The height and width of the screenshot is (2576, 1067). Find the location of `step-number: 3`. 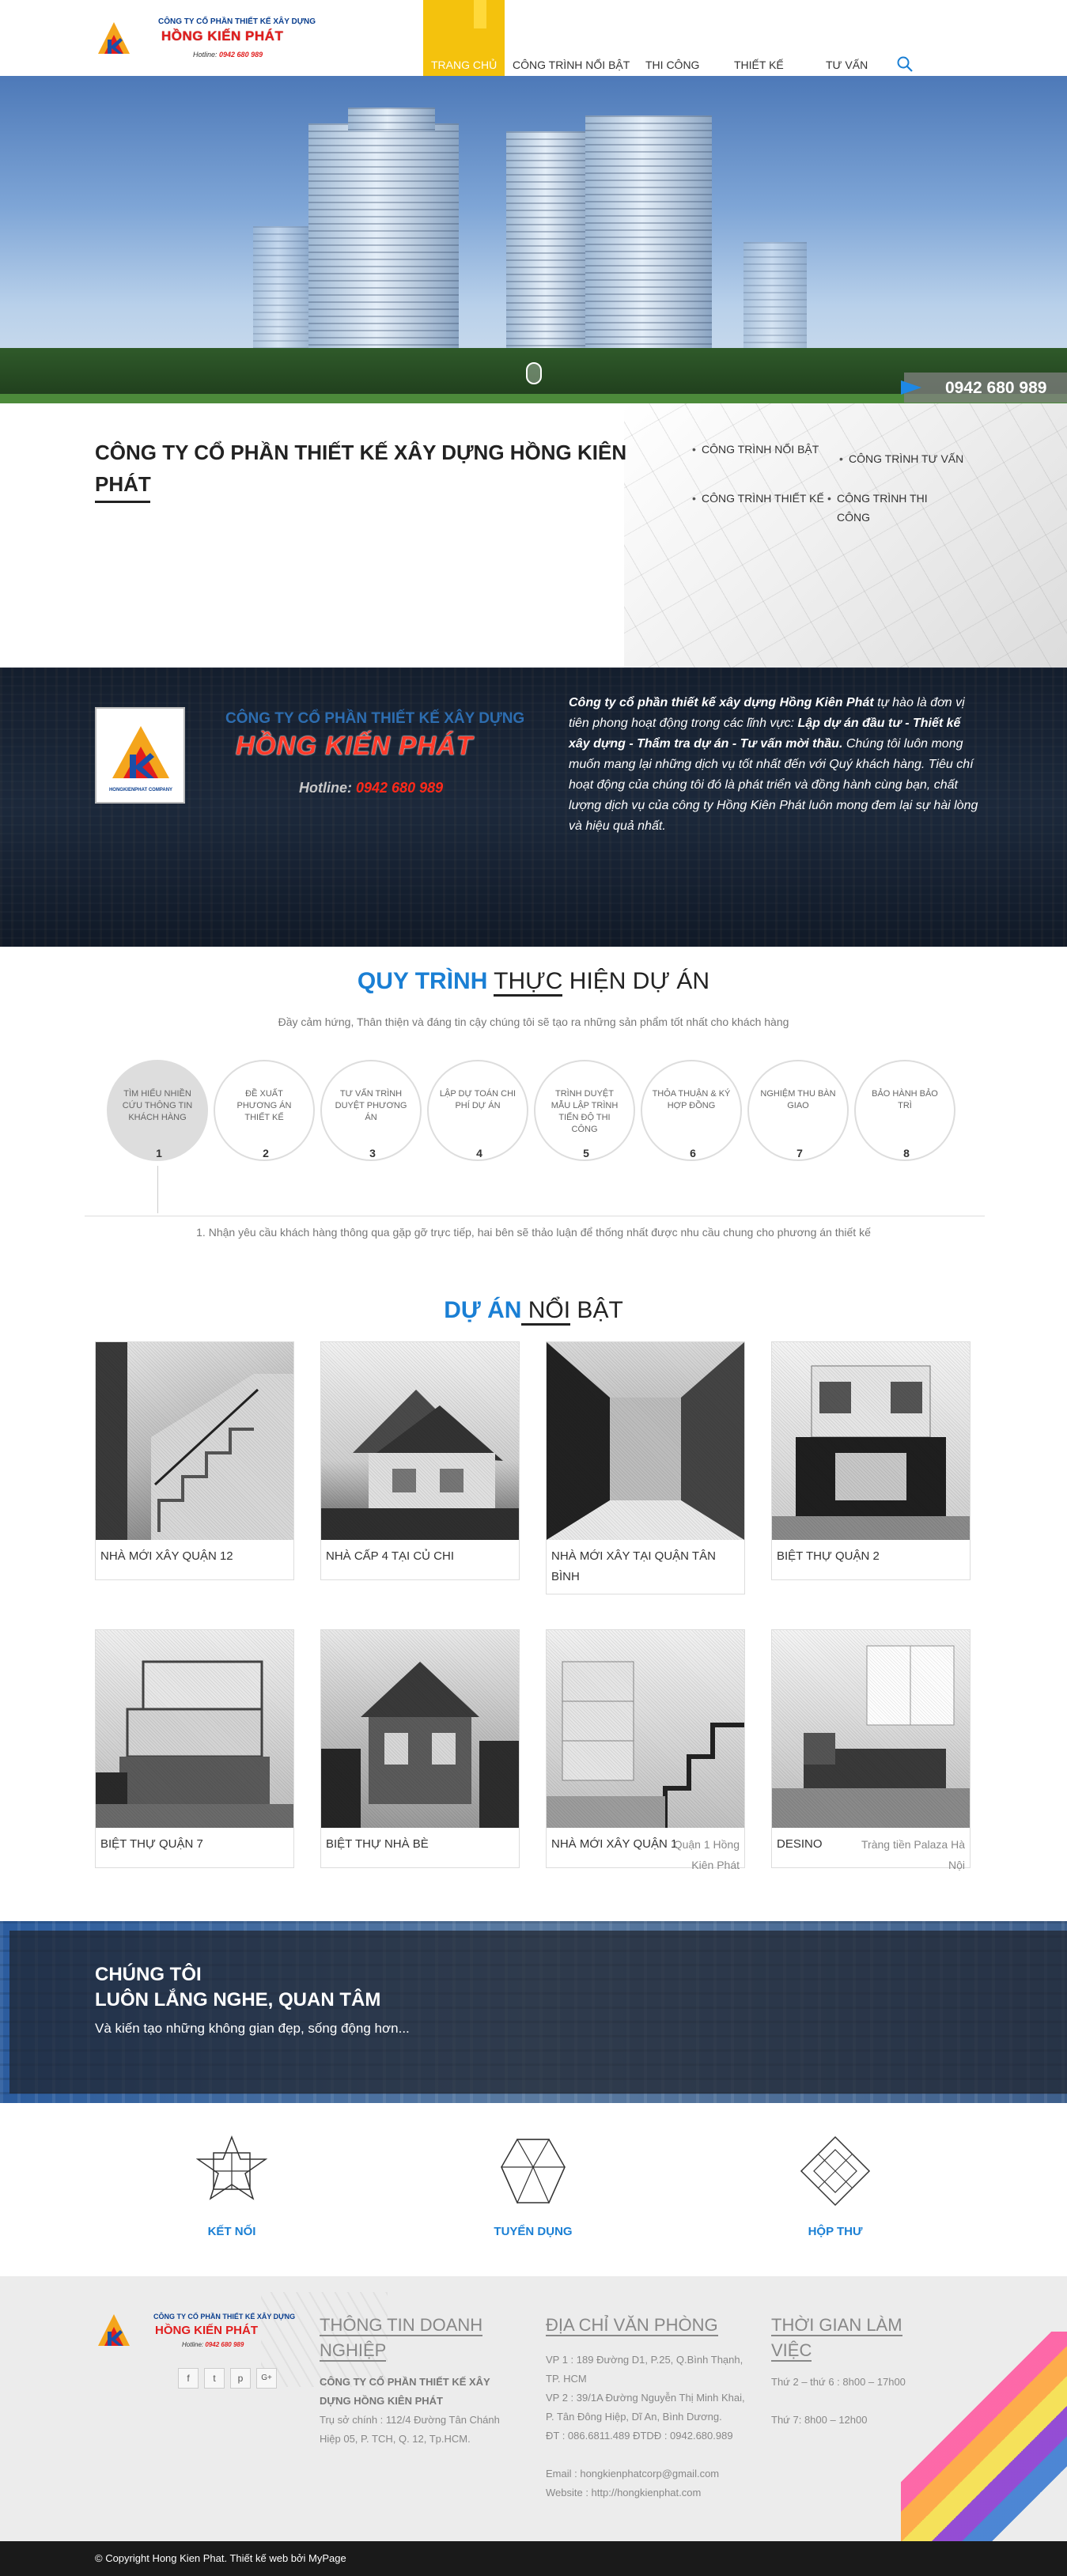

step-number: 3 is located at coordinates (372, 1153).